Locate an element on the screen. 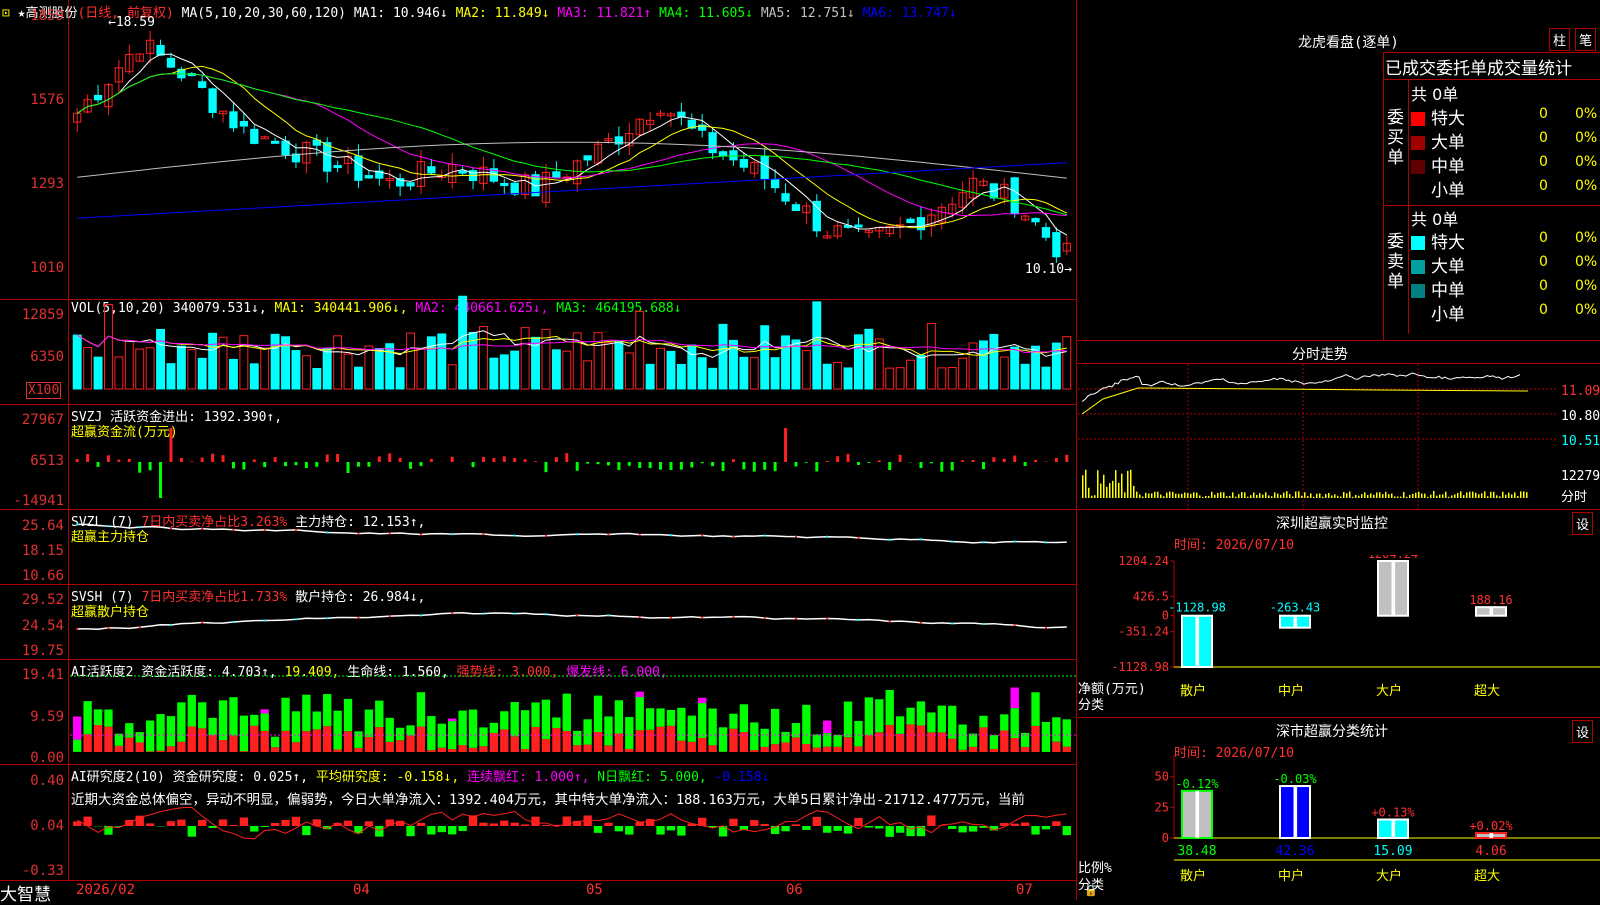  volume-ma-line is located at coordinates (572, 344).